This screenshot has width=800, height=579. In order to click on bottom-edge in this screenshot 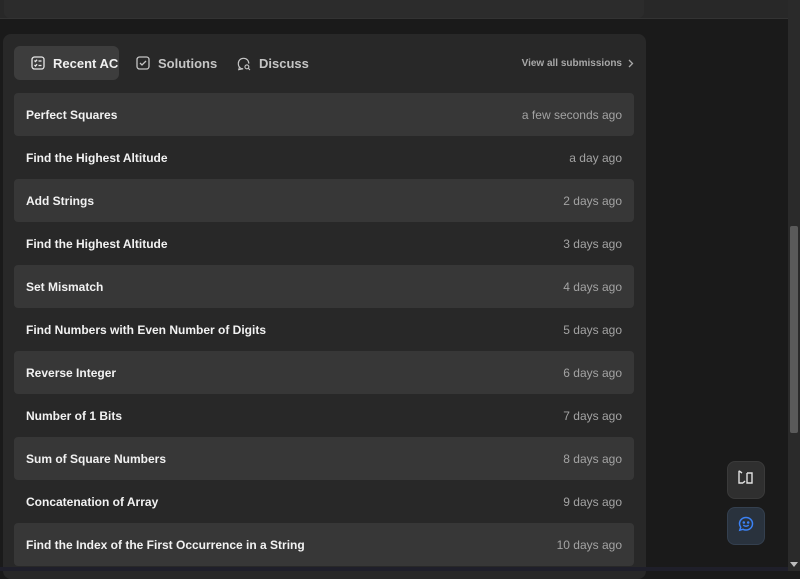, I will do `click(394, 569)`.